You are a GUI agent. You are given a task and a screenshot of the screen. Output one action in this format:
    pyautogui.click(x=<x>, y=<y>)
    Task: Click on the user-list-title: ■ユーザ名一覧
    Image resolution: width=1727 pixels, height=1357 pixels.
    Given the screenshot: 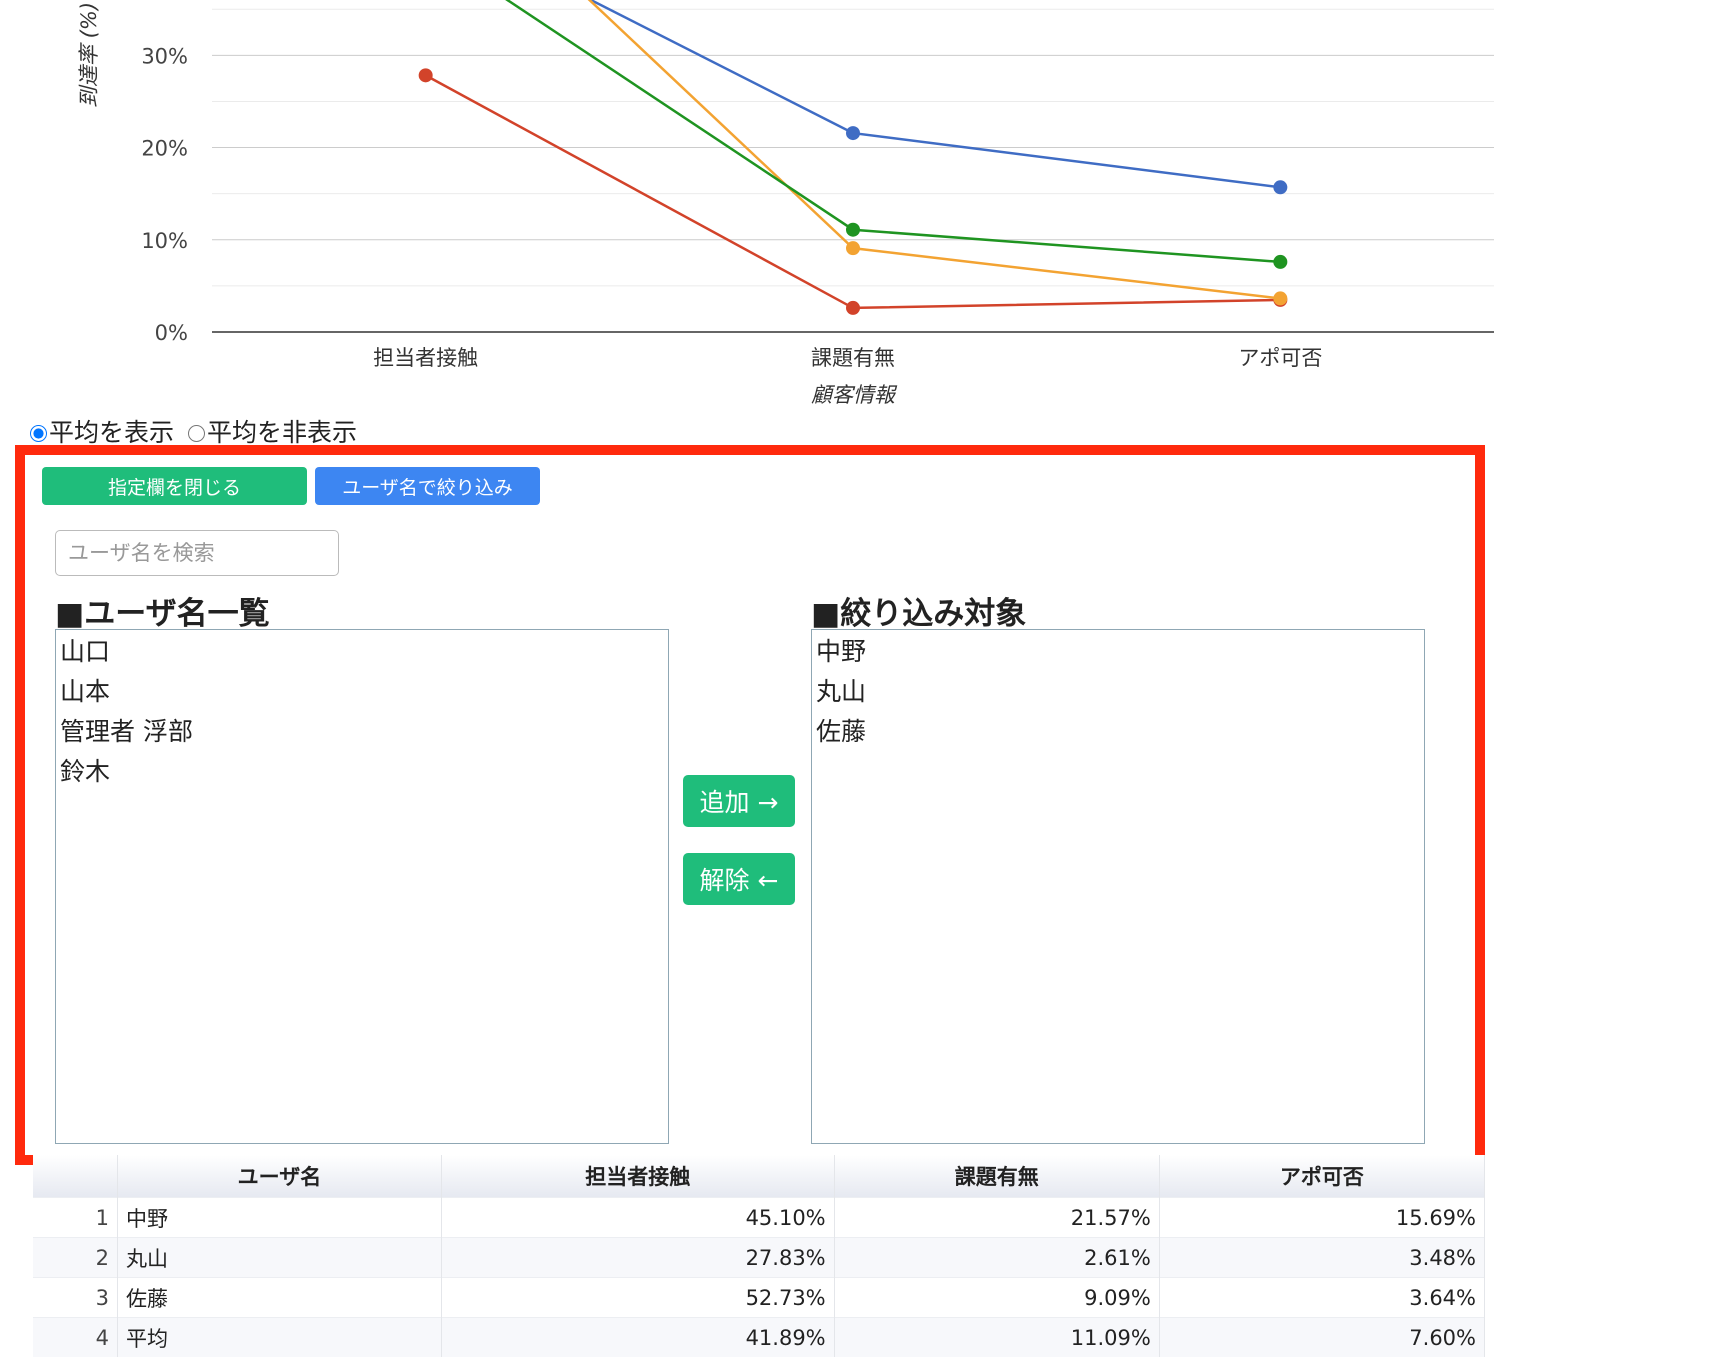 What is the action you would take?
    pyautogui.click(x=162, y=610)
    